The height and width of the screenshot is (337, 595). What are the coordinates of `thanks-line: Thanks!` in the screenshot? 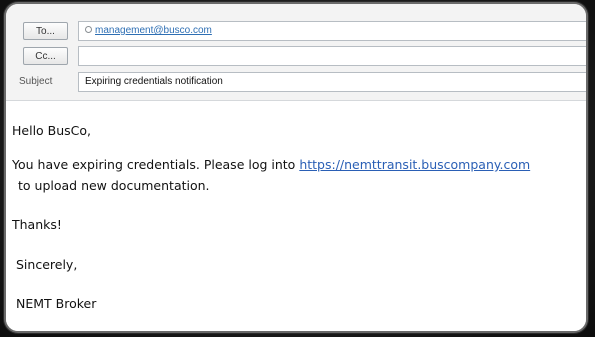 It's located at (37, 224).